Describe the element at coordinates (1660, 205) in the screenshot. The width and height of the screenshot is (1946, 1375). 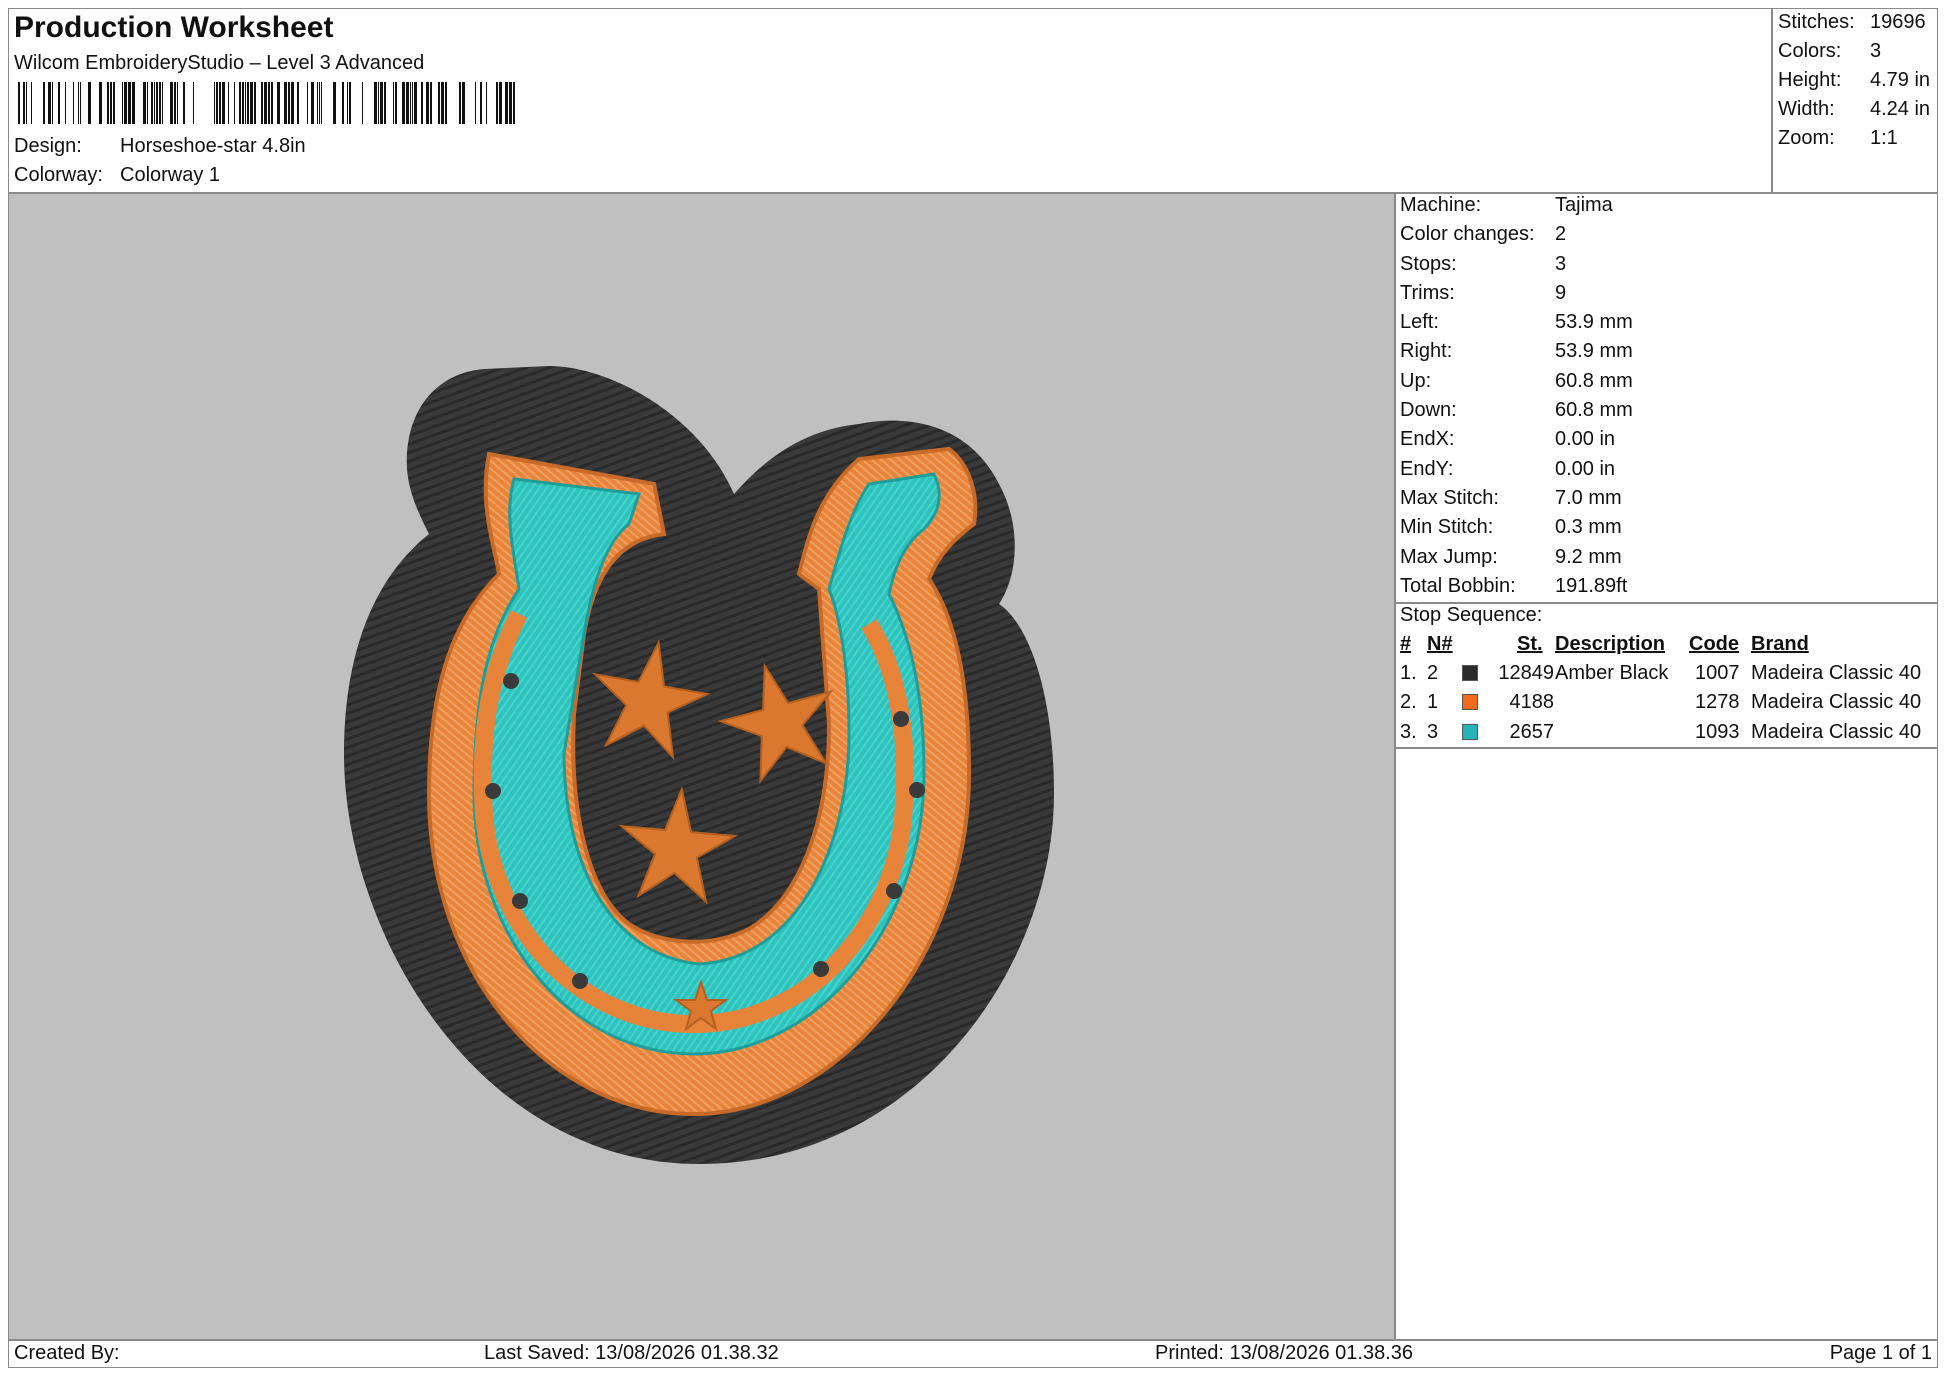
I see `info-row-machine: Machine: Tajima` at that location.